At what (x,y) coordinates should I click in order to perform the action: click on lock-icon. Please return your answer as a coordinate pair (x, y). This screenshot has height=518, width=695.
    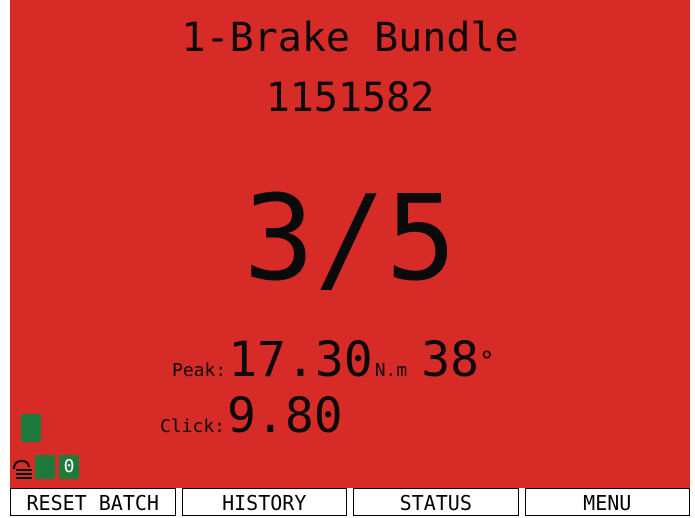
    Looking at the image, I should click on (22, 469).